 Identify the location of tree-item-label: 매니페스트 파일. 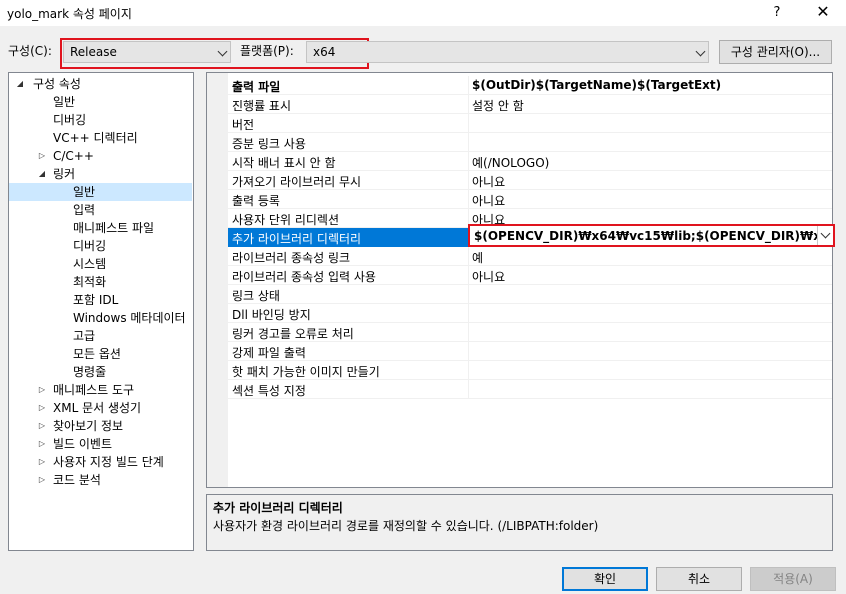
(114, 228).